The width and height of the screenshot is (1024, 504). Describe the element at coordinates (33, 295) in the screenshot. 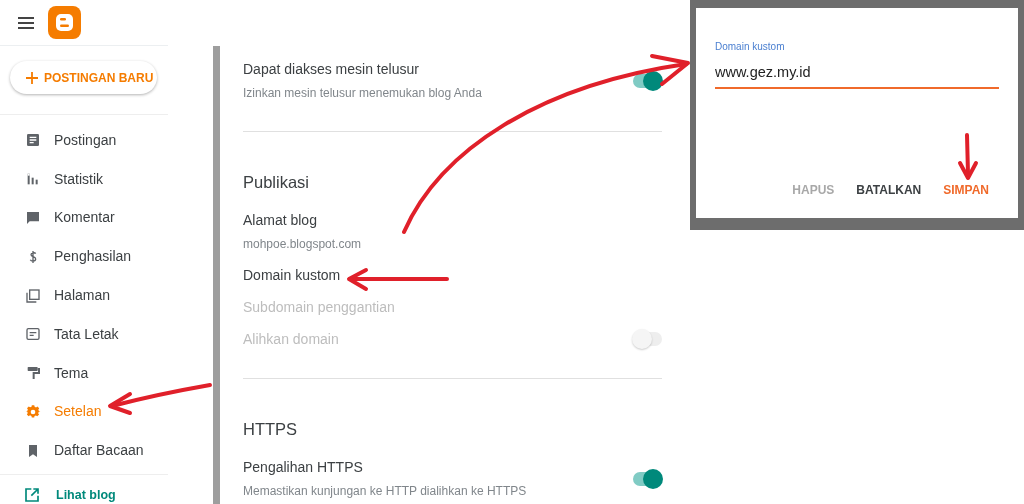

I see `pages-icon` at that location.